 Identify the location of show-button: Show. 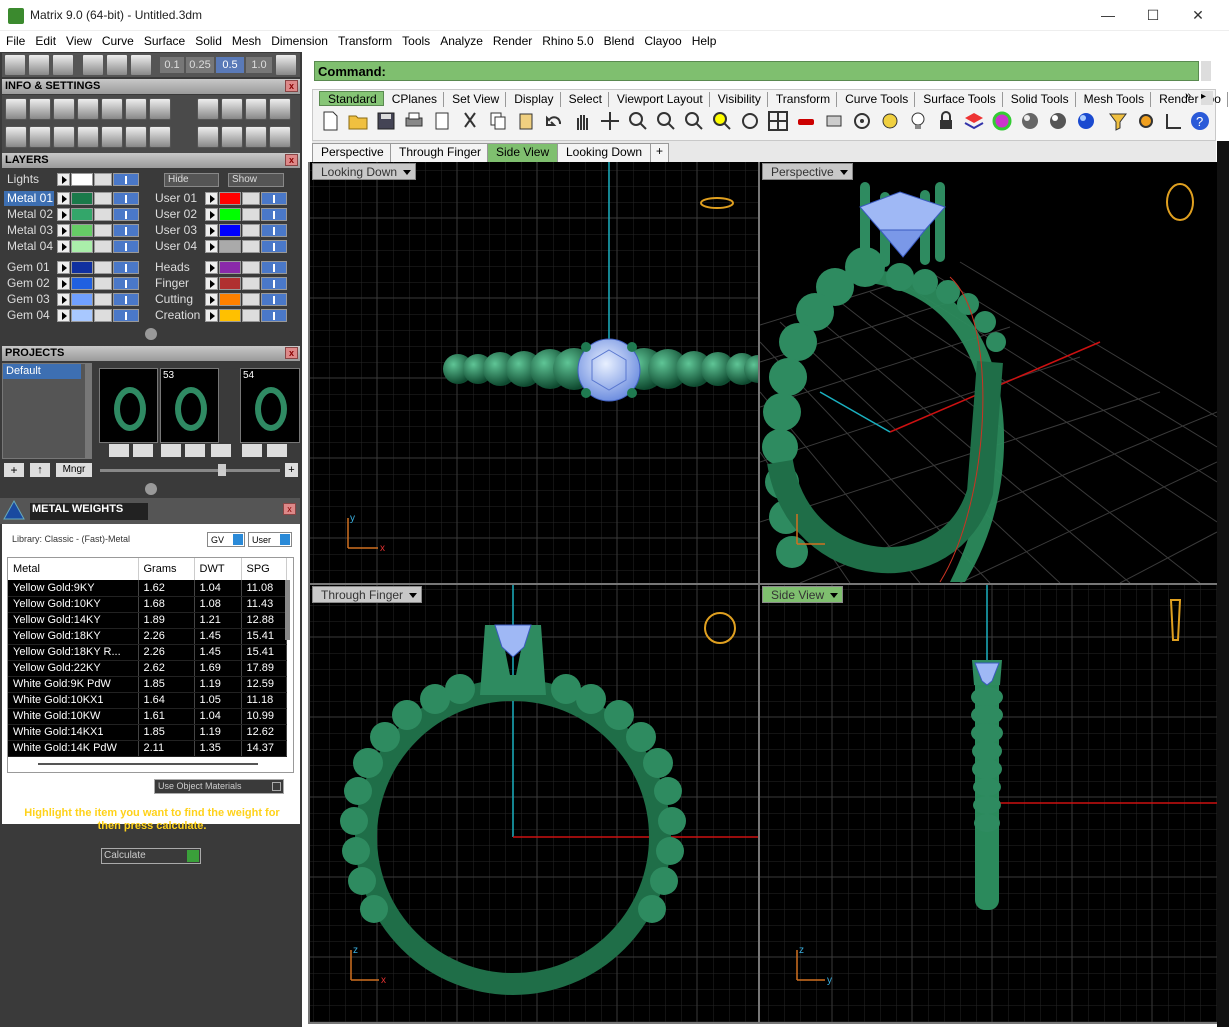
(256, 180).